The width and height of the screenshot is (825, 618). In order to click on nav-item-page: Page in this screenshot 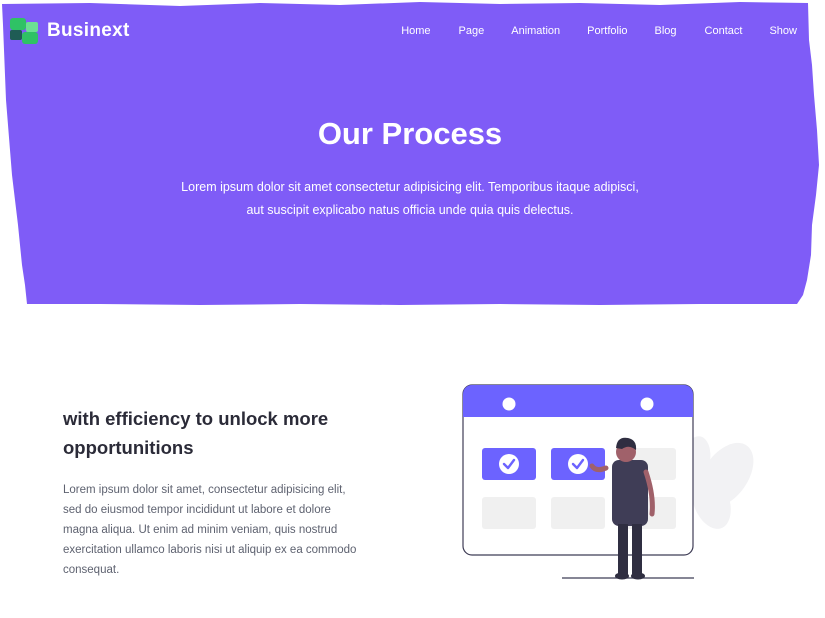, I will do `click(472, 31)`.